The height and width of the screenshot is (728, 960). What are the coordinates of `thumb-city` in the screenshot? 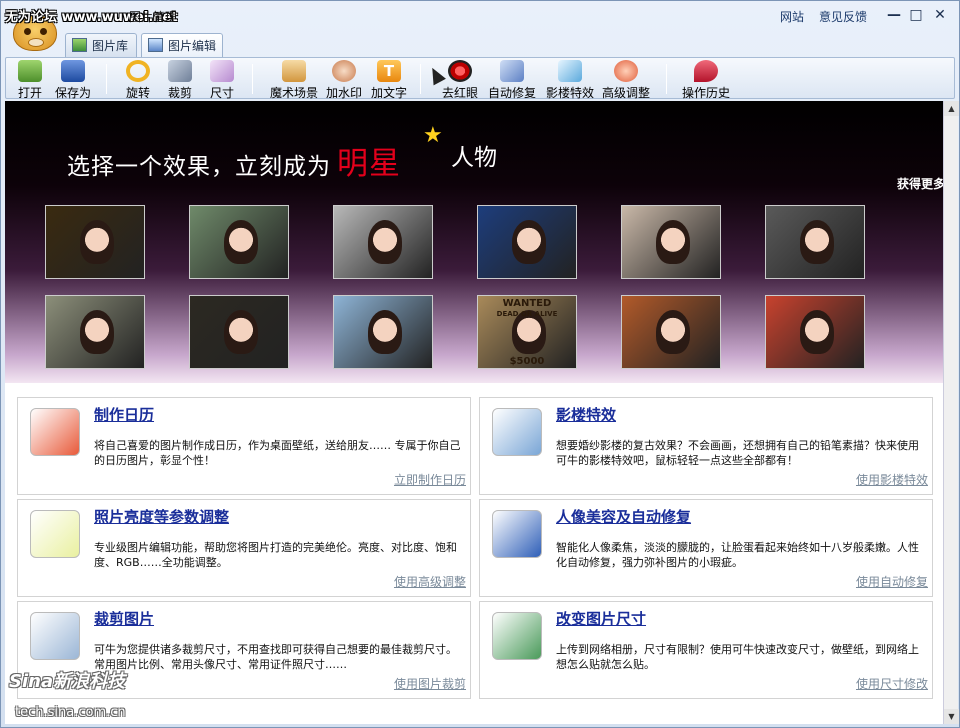 It's located at (815, 332).